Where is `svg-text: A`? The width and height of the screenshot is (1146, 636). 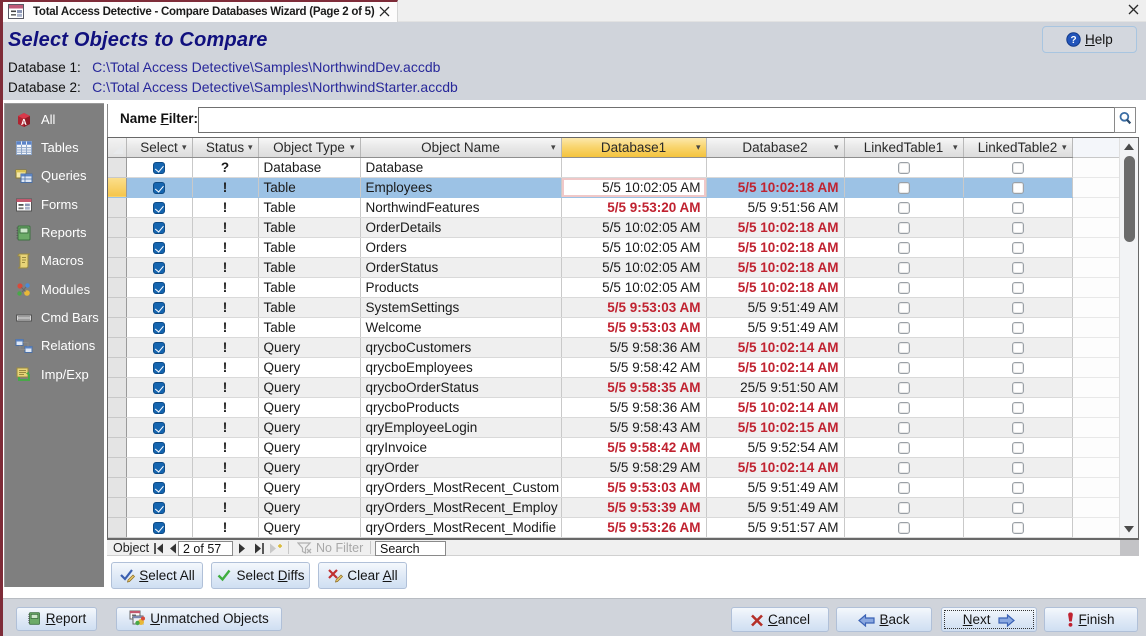
svg-text: A is located at coordinates (24, 122).